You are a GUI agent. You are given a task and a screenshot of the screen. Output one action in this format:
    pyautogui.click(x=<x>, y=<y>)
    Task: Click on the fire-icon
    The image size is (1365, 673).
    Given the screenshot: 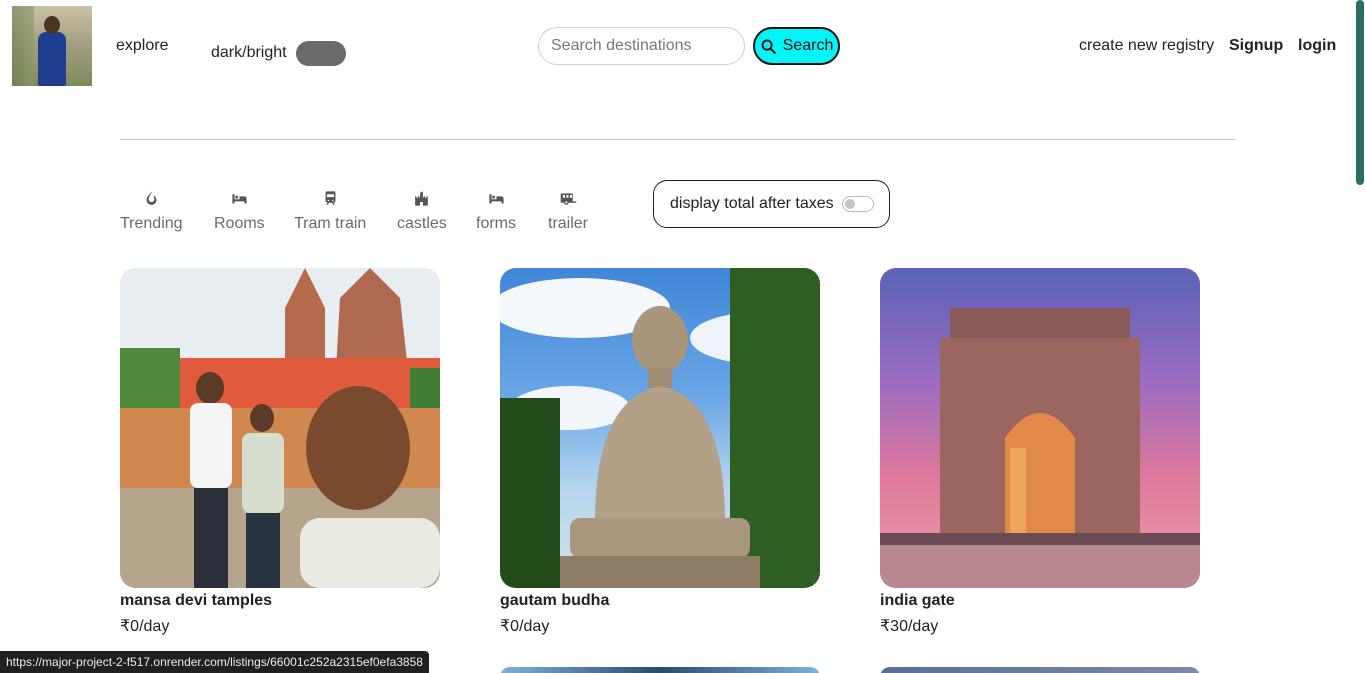 What is the action you would take?
    pyautogui.click(x=151, y=198)
    